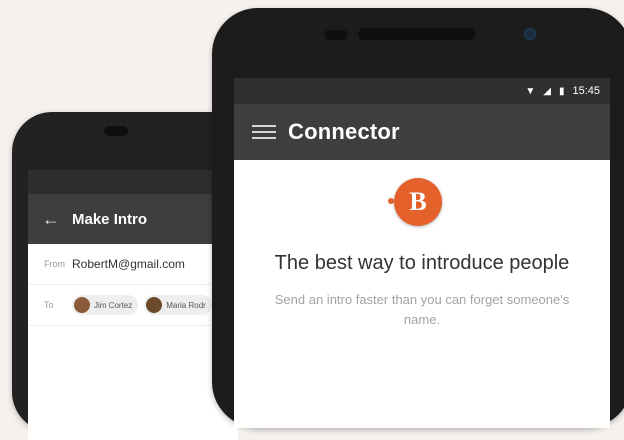 Image resolution: width=624 pixels, height=440 pixels. What do you see at coordinates (422, 263) in the screenshot?
I see `headline: The best way to introduce people` at bounding box center [422, 263].